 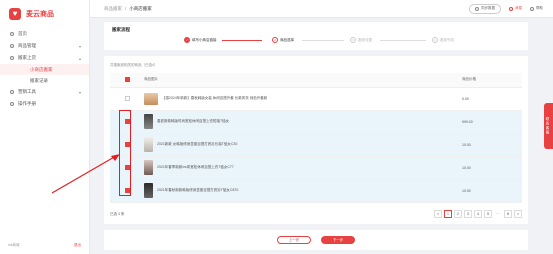 I want to click on step-4-number: 4, so click(x=435, y=40).